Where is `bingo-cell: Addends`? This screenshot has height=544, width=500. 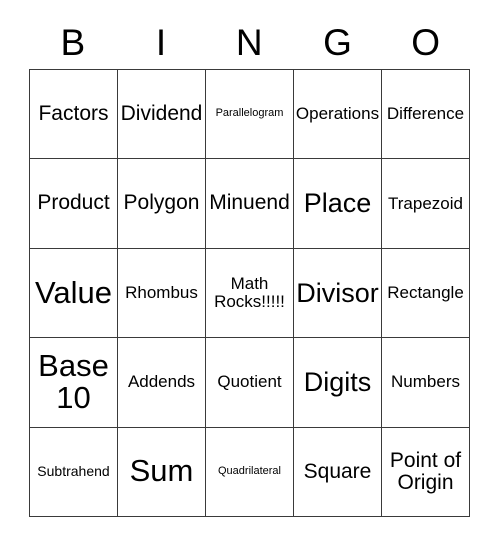
bingo-cell: Addends is located at coordinates (162, 383).